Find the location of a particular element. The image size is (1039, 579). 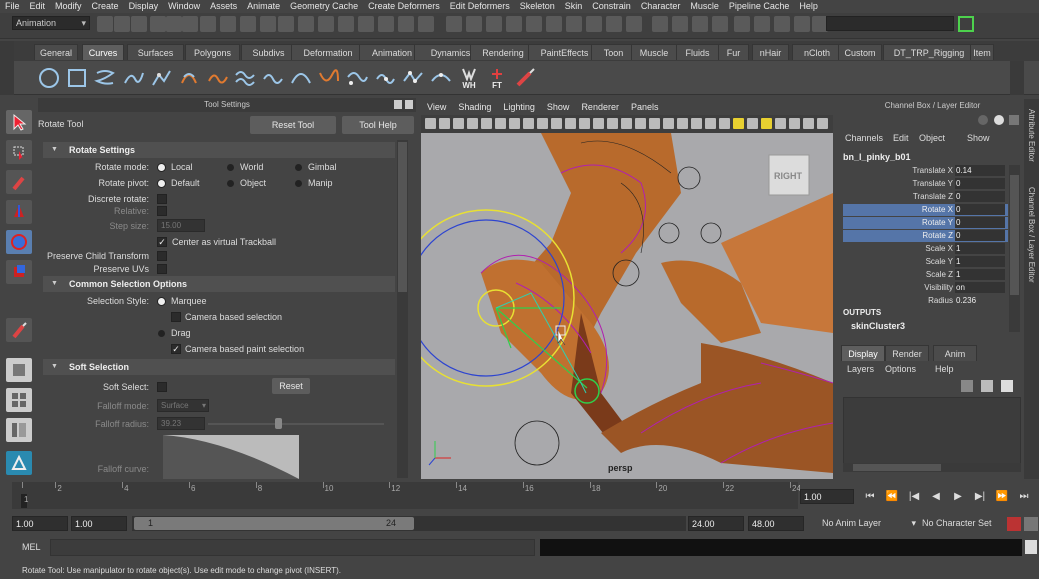

tab-polygons: Polygons is located at coordinates (212, 52).